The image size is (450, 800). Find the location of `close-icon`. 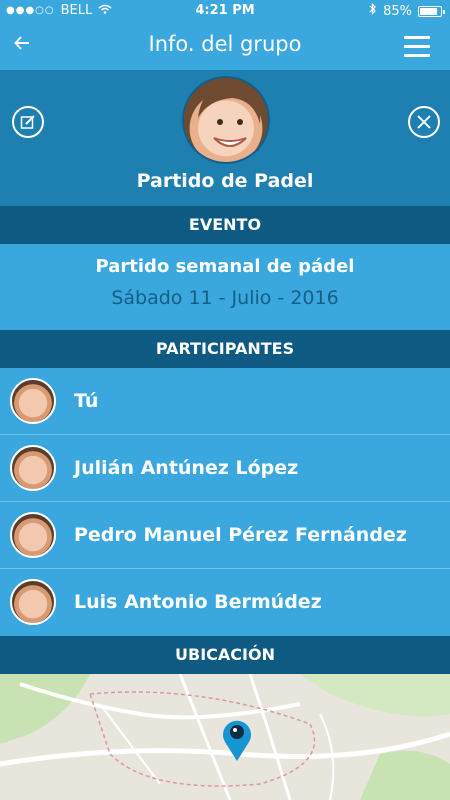

close-icon is located at coordinates (424, 122).